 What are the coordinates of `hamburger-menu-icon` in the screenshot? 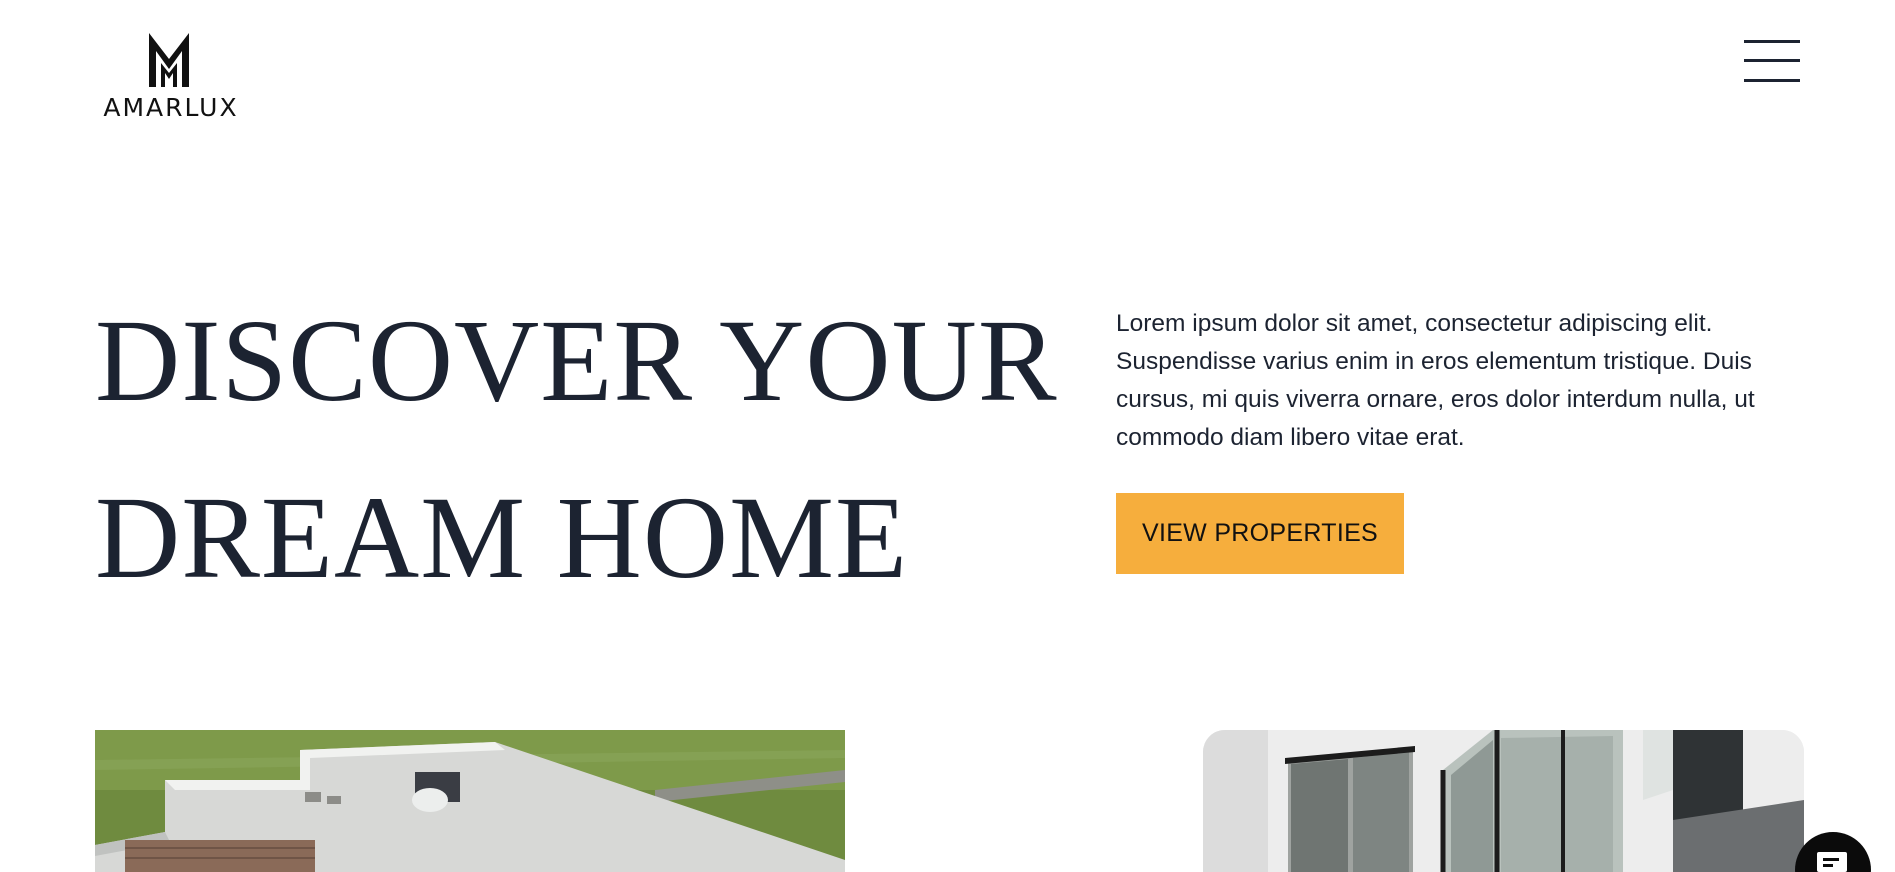 It's located at (1772, 62).